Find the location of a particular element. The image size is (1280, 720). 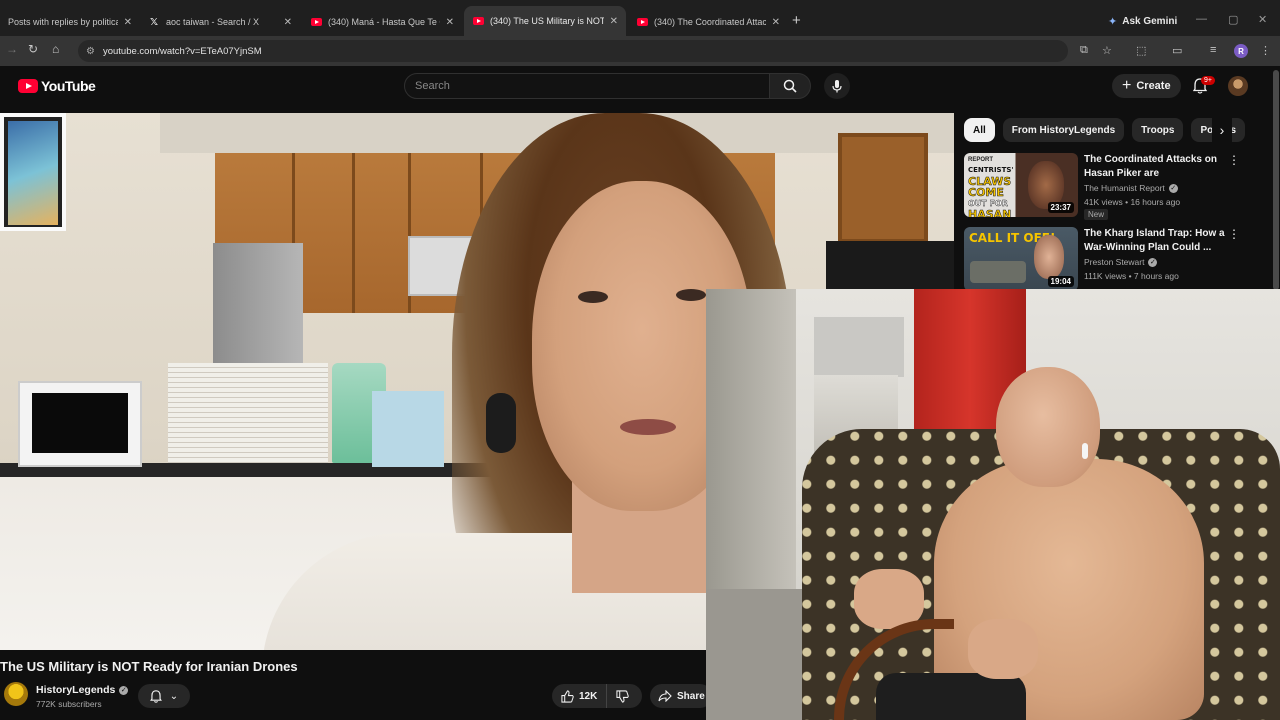

video-duration: 19:04 is located at coordinates (1060, 281).